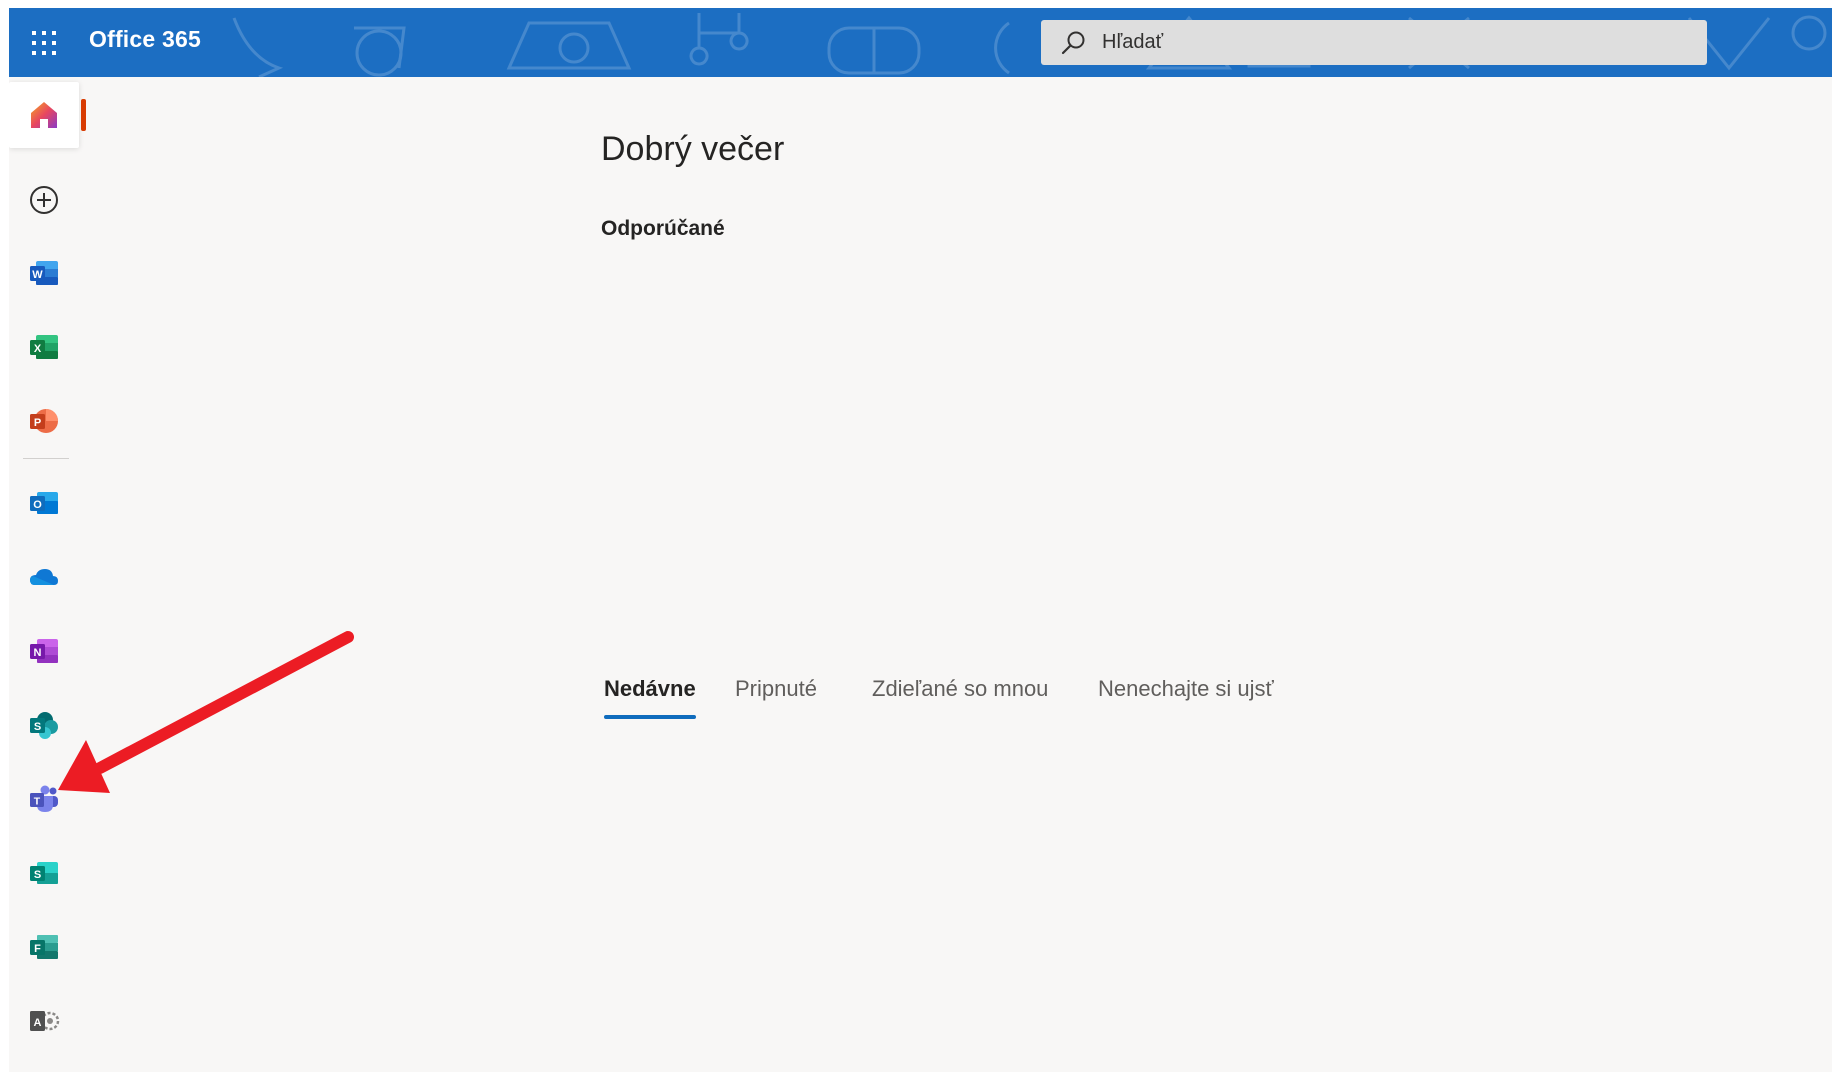 This screenshot has height=1072, width=1832. I want to click on rail-item-word: W, so click(44, 273).